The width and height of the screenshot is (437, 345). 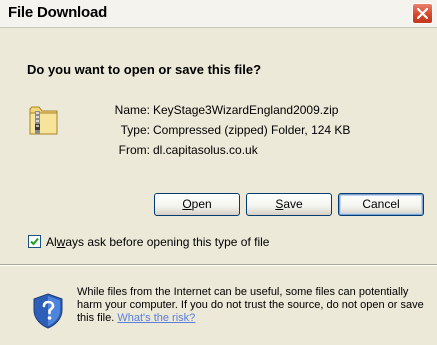 I want to click on open-button-label: pen, so click(x=201, y=204).